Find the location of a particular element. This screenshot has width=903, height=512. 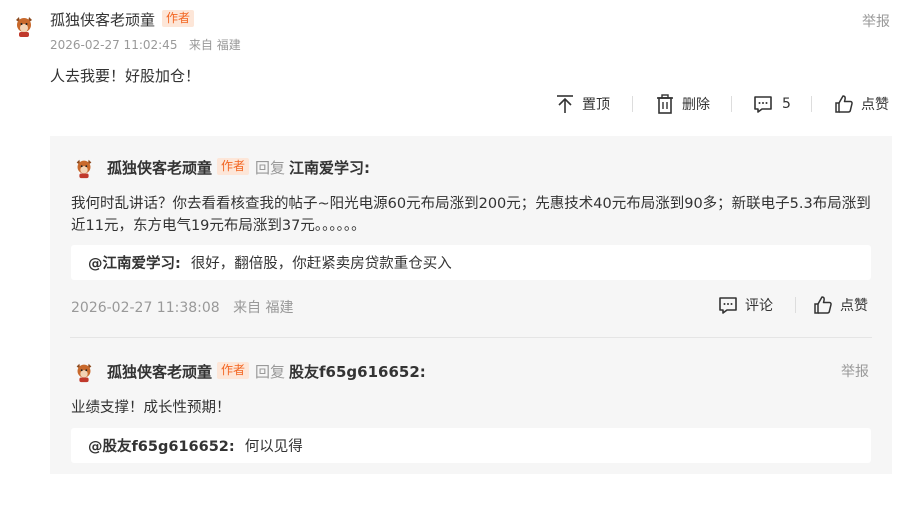

reply-target: 股友f65g616652: is located at coordinates (357, 371).